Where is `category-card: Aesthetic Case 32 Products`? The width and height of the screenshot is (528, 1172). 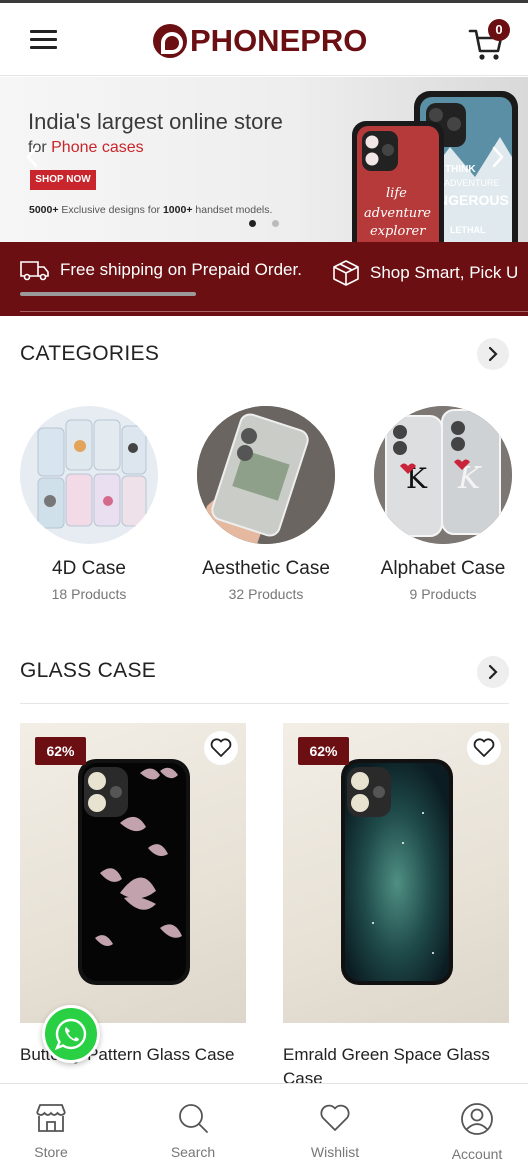
category-card: Aesthetic Case 32 Products is located at coordinates (266, 504).